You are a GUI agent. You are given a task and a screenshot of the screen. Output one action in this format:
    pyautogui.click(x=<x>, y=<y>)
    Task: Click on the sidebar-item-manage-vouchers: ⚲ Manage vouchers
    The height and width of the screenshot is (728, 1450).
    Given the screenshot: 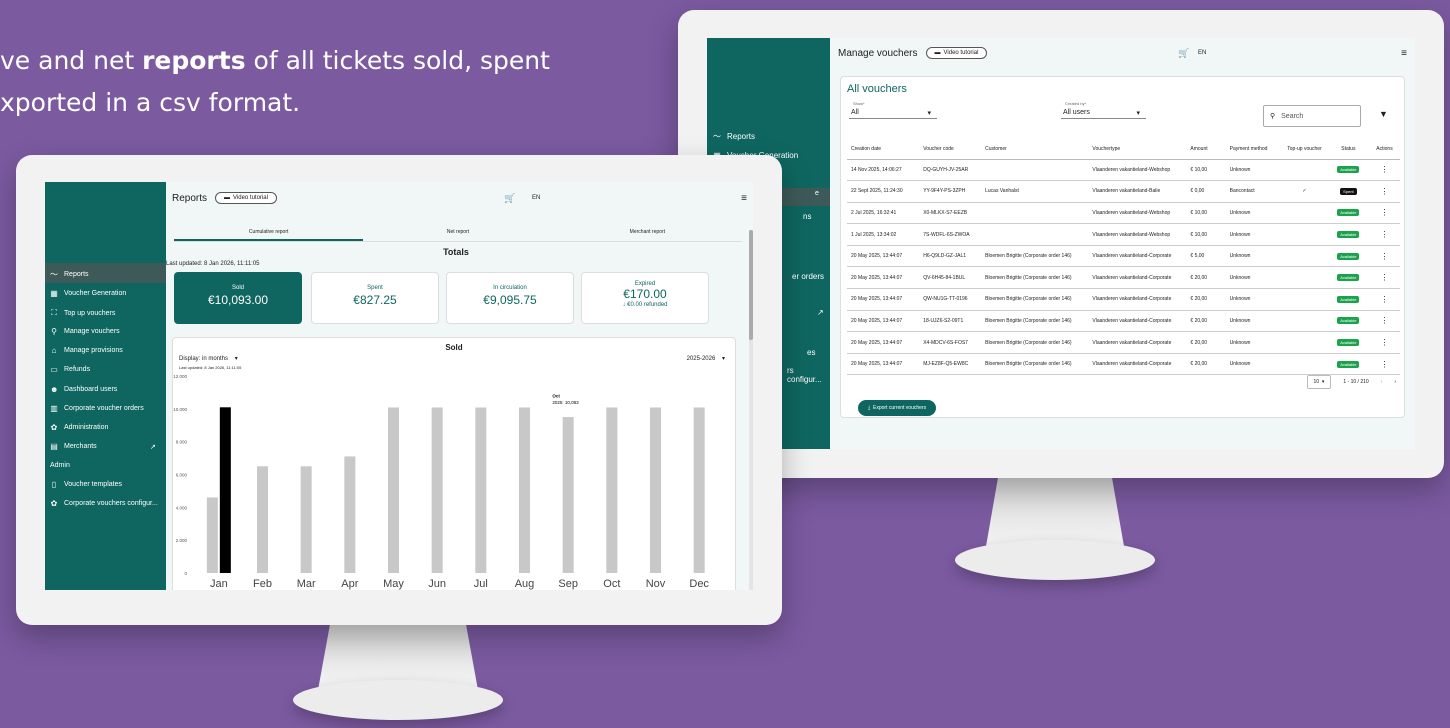 What is the action you would take?
    pyautogui.click(x=85, y=331)
    